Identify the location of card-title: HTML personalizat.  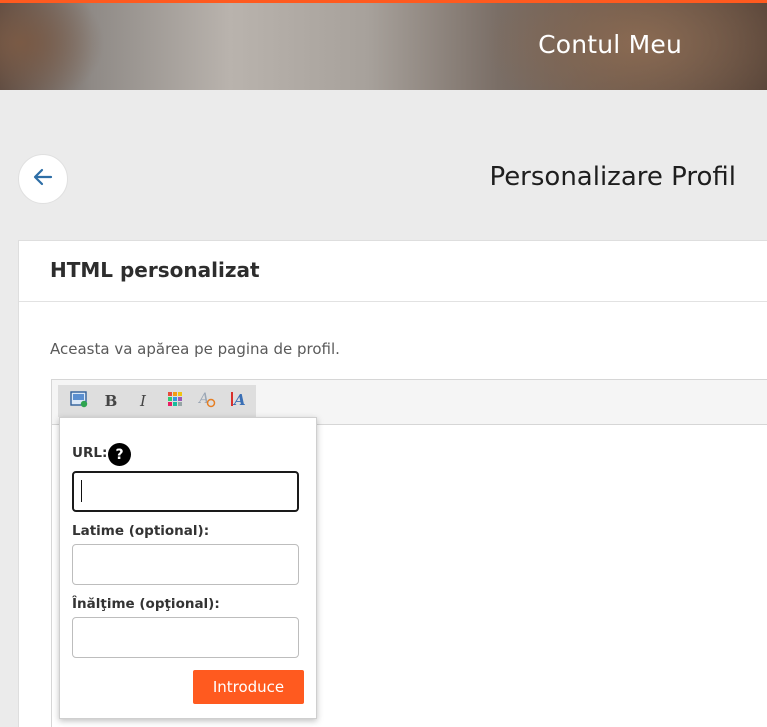
(393, 271).